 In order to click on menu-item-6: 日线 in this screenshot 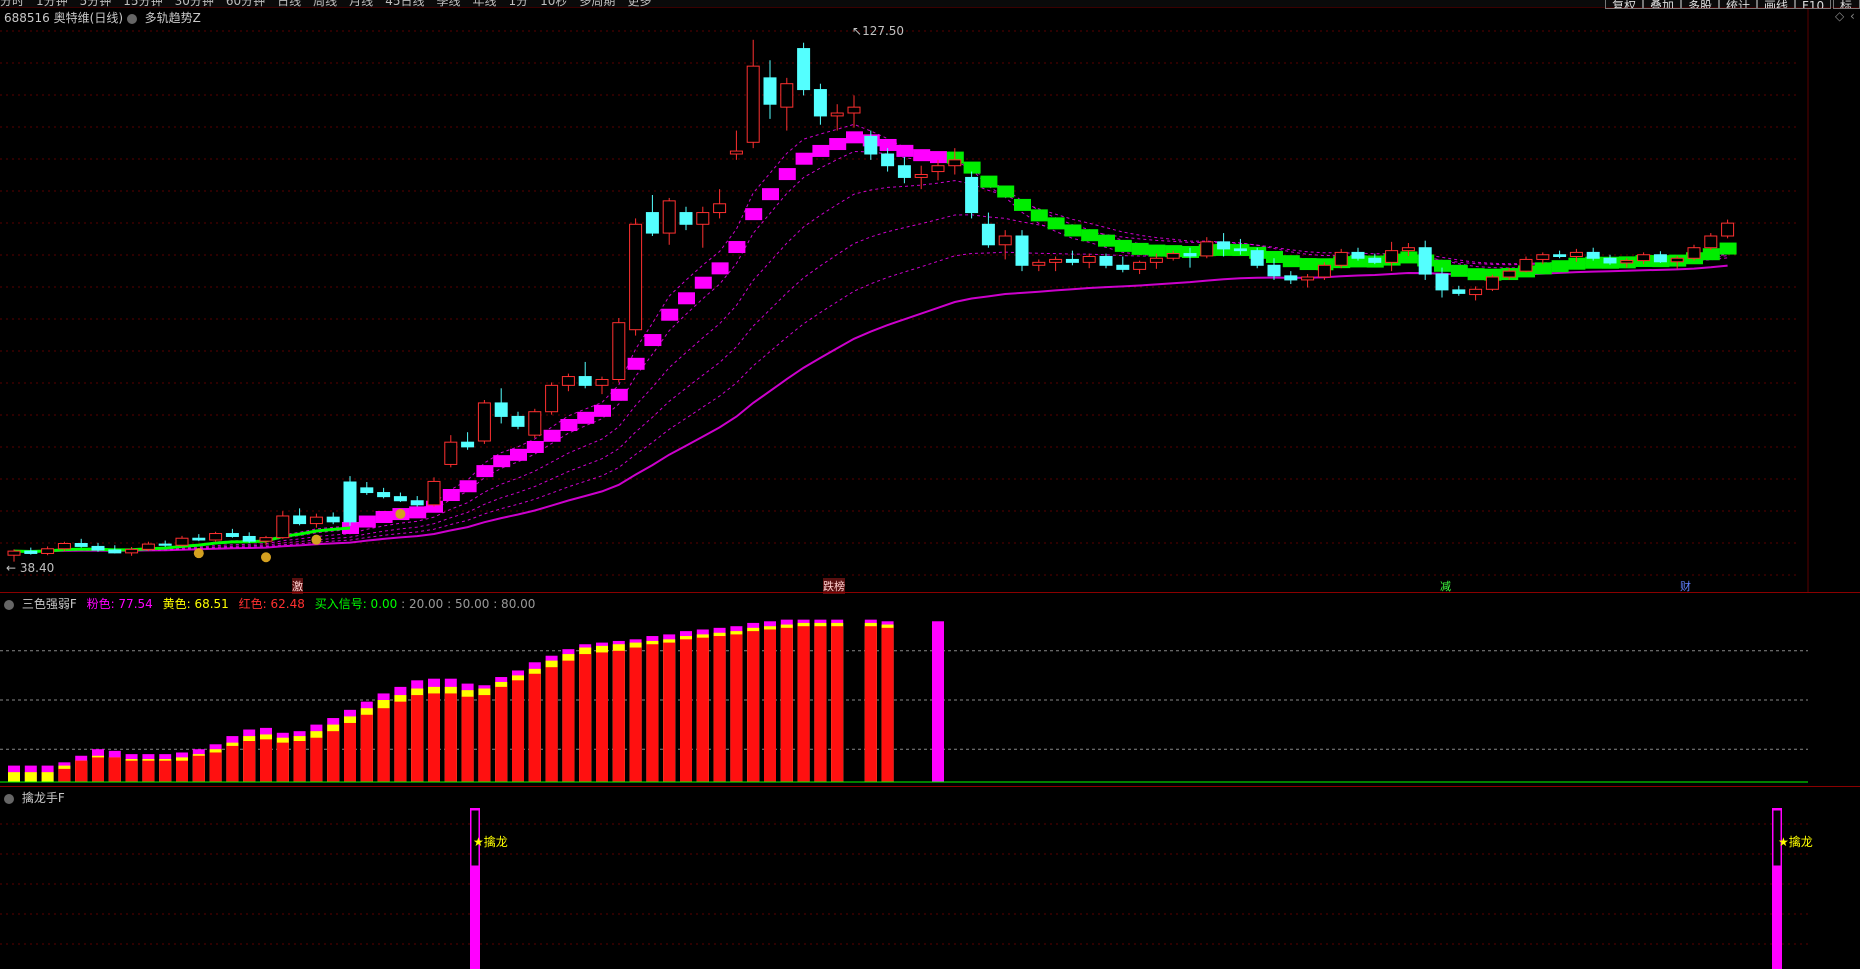, I will do `click(289, 3)`.